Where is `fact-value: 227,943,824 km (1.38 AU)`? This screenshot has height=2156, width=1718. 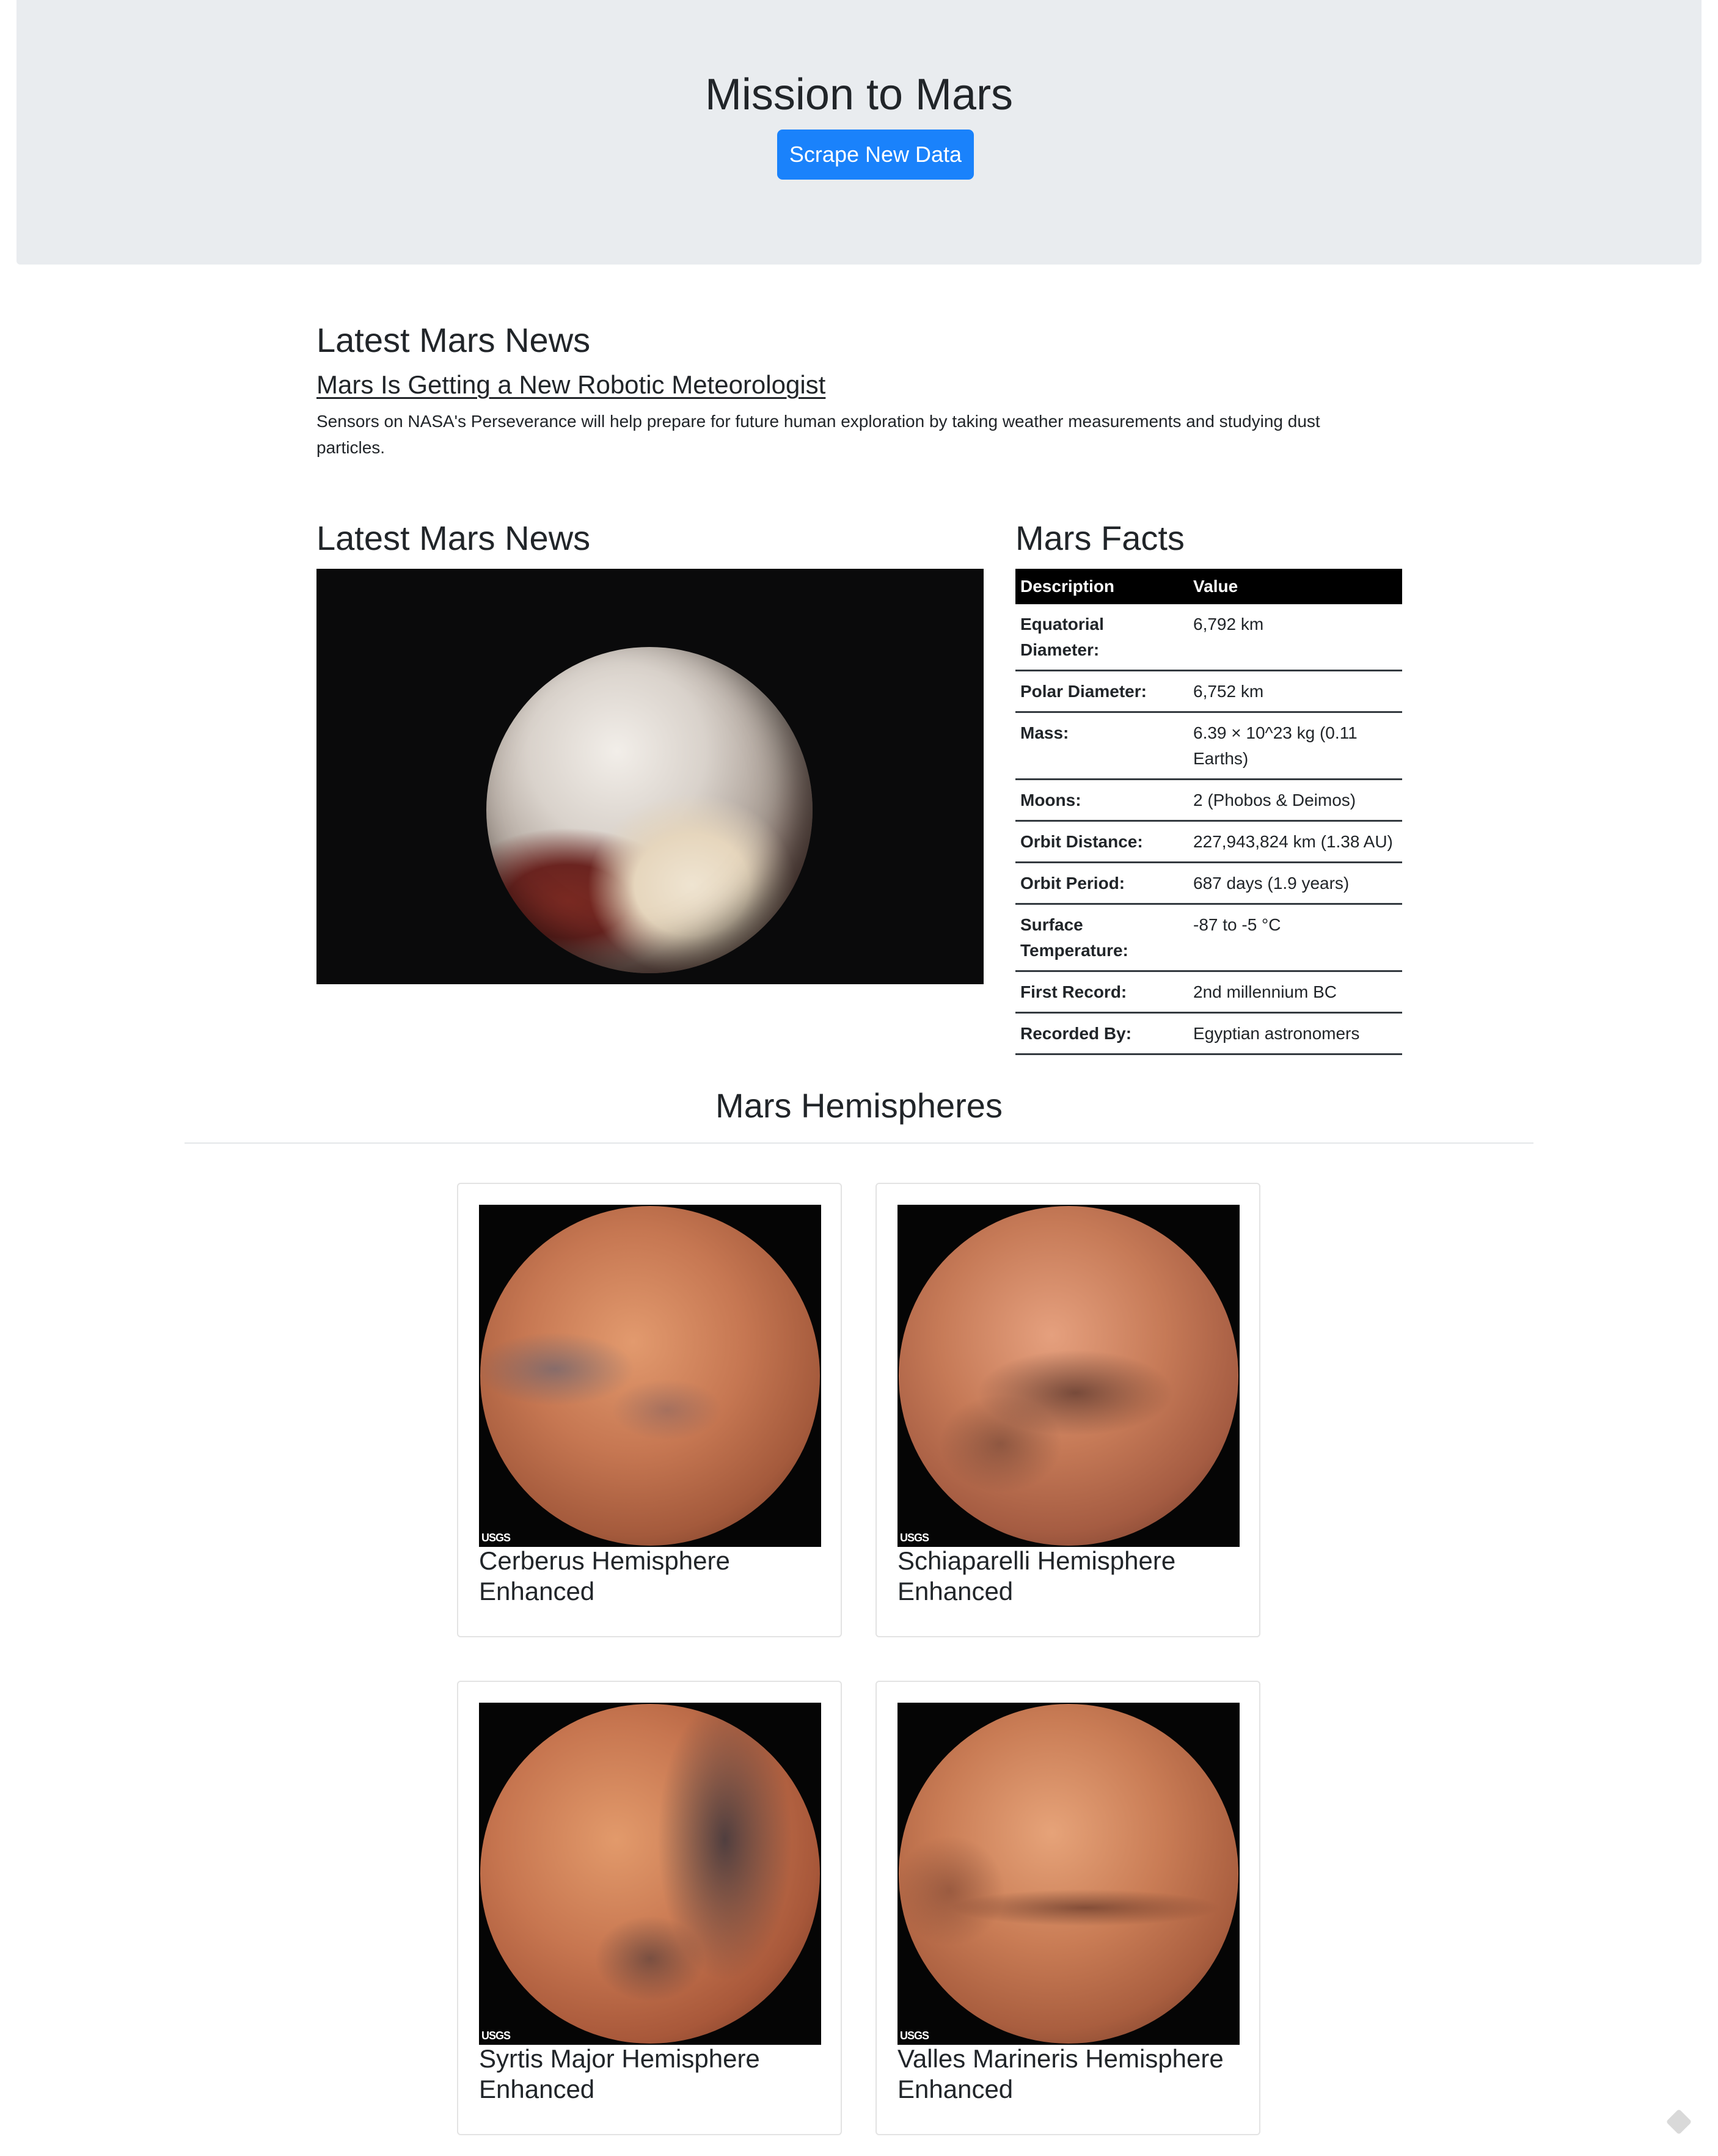
fact-value: 227,943,824 km (1.38 AU) is located at coordinates (1295, 841).